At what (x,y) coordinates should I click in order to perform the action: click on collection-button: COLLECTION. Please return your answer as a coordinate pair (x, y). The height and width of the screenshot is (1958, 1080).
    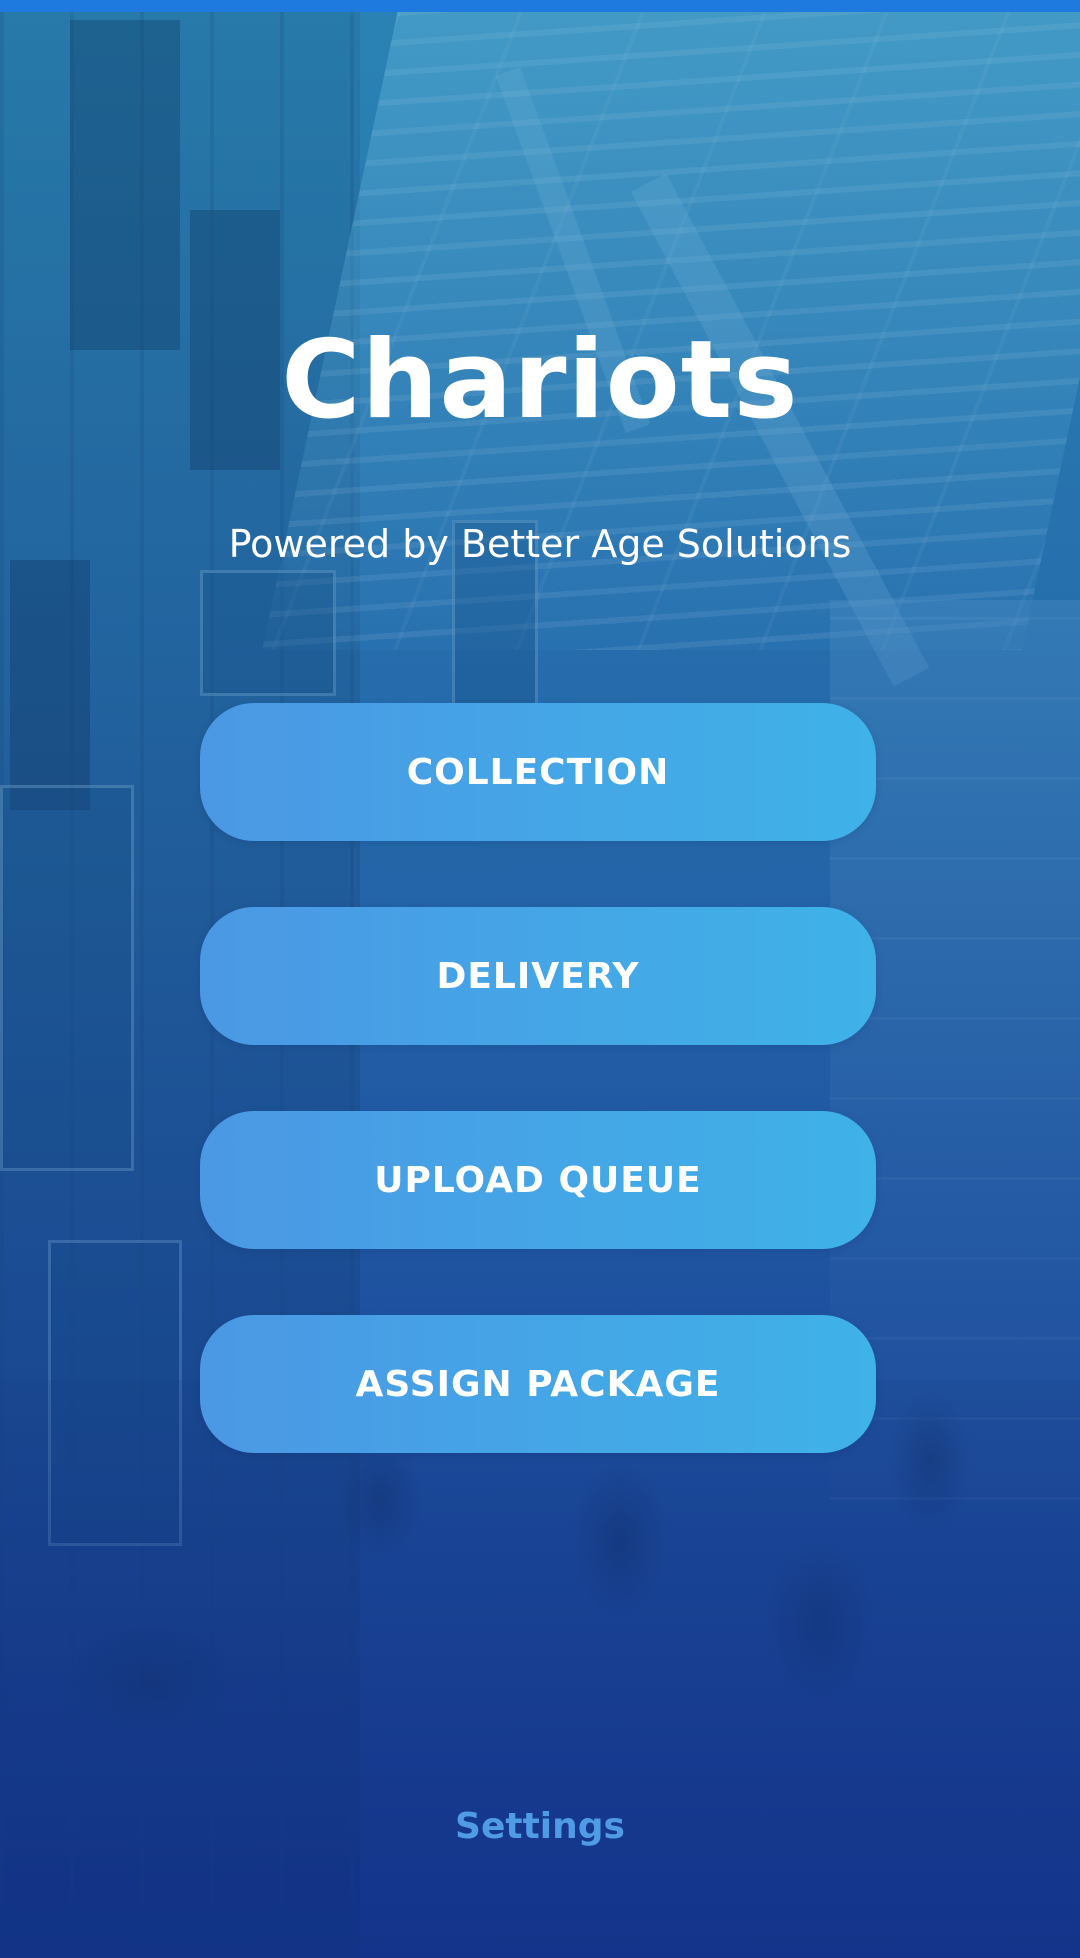
    Looking at the image, I should click on (538, 772).